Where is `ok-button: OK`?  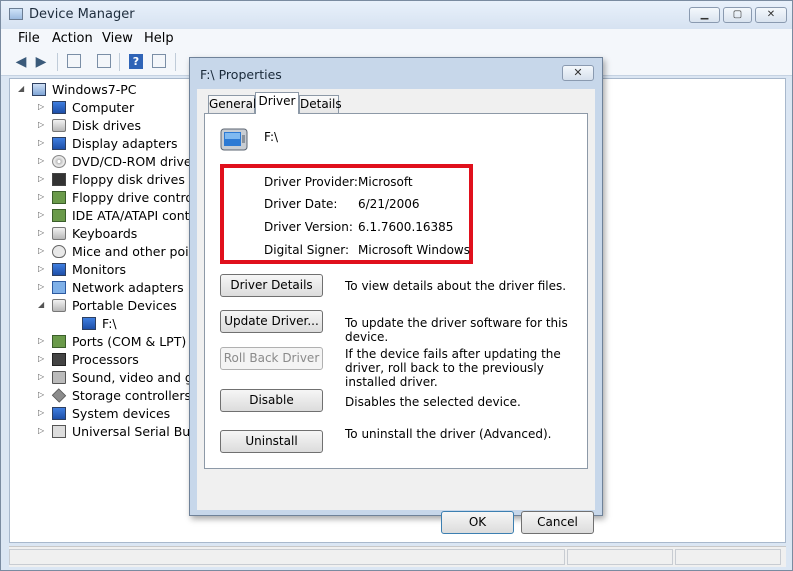 ok-button: OK is located at coordinates (477, 522).